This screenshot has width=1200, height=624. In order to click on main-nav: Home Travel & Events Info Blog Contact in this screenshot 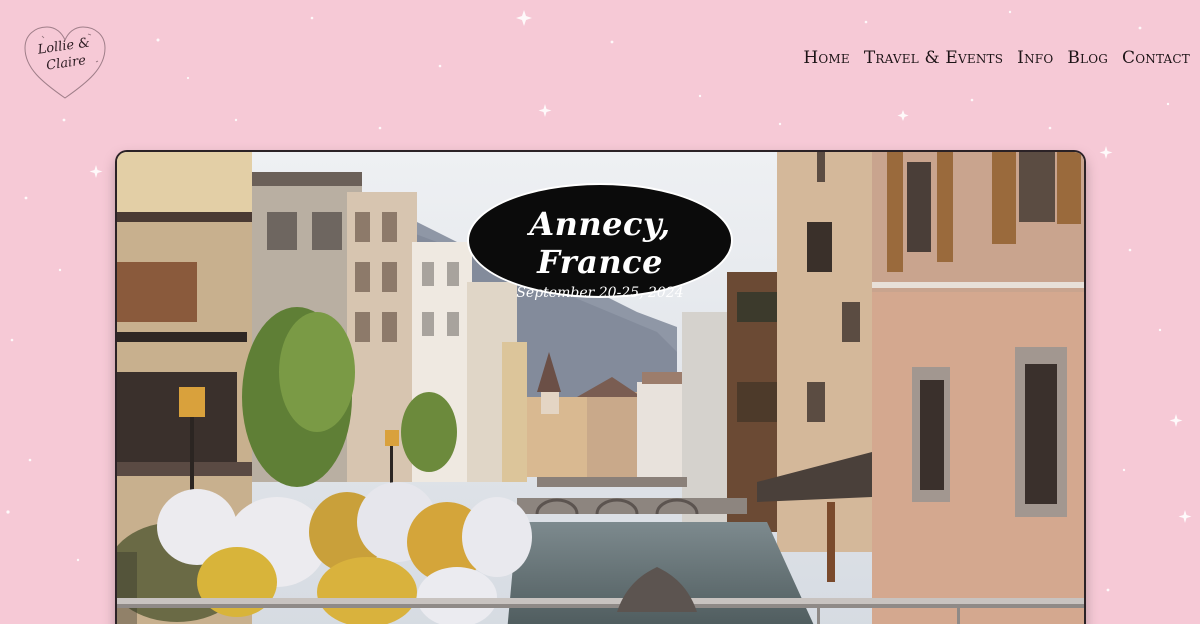, I will do `click(996, 58)`.